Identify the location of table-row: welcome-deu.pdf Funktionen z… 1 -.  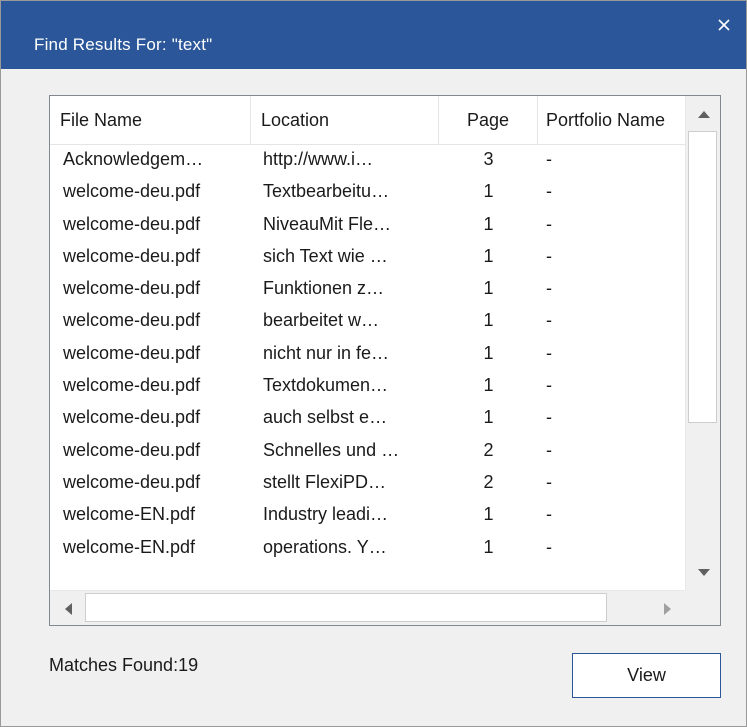
(367, 289).